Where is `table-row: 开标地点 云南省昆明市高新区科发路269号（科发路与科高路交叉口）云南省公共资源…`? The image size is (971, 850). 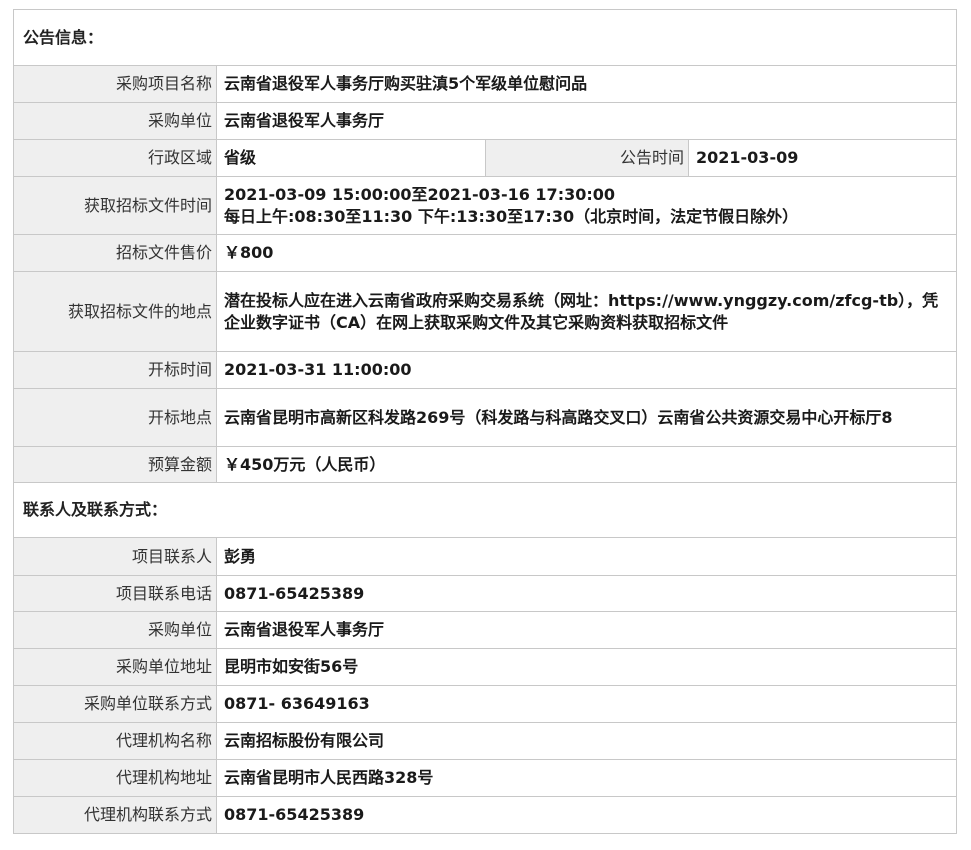
table-row: 开标地点 云南省昆明市高新区科发路269号（科发路与科高路交叉口）云南省公共资源… is located at coordinates (485, 417).